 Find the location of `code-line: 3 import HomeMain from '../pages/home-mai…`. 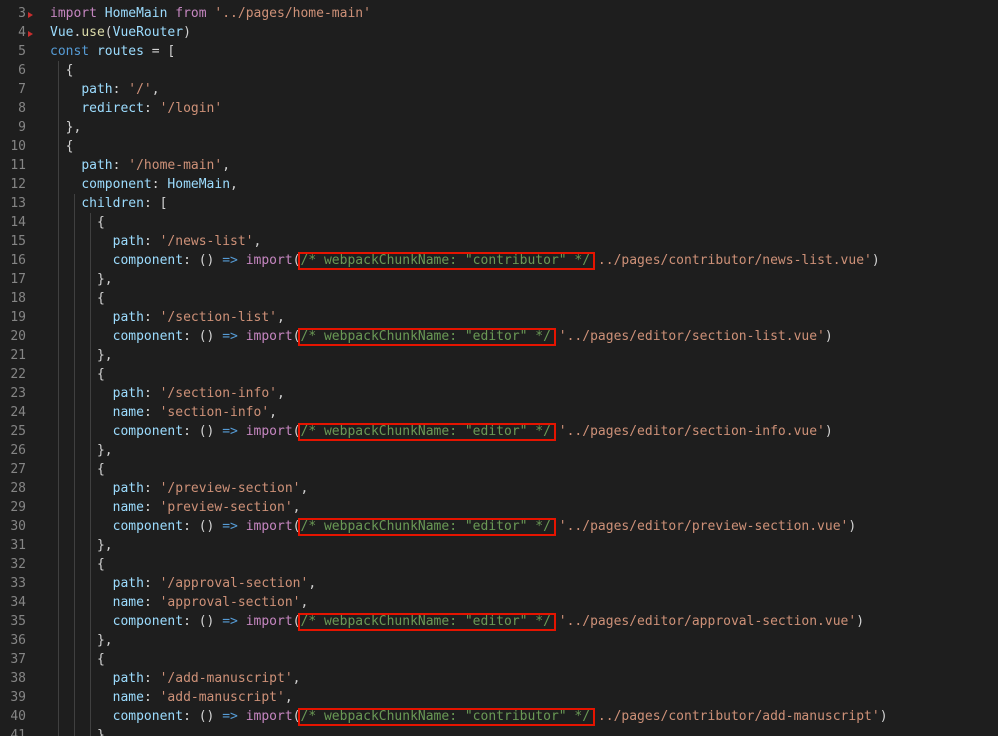

code-line: 3 import HomeMain from '../pages/home-mai… is located at coordinates (499, 13).